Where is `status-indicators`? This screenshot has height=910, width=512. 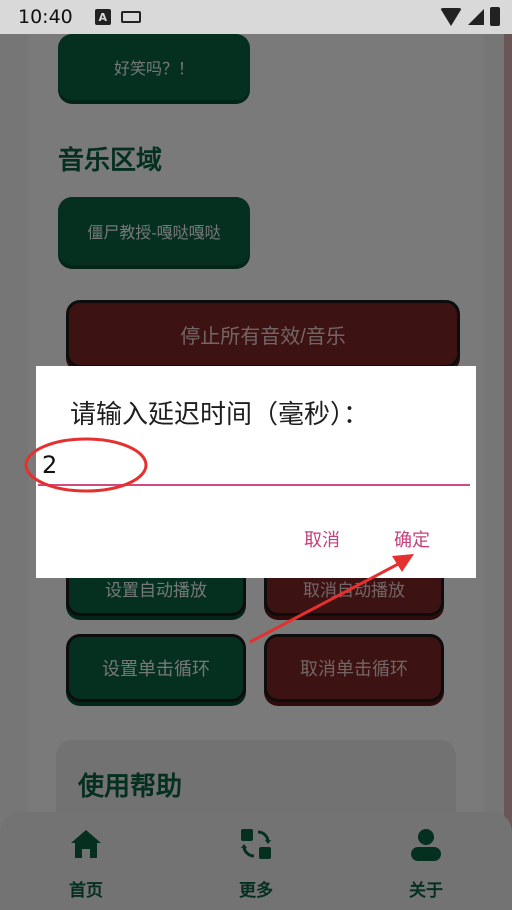
status-indicators is located at coordinates (470, 16).